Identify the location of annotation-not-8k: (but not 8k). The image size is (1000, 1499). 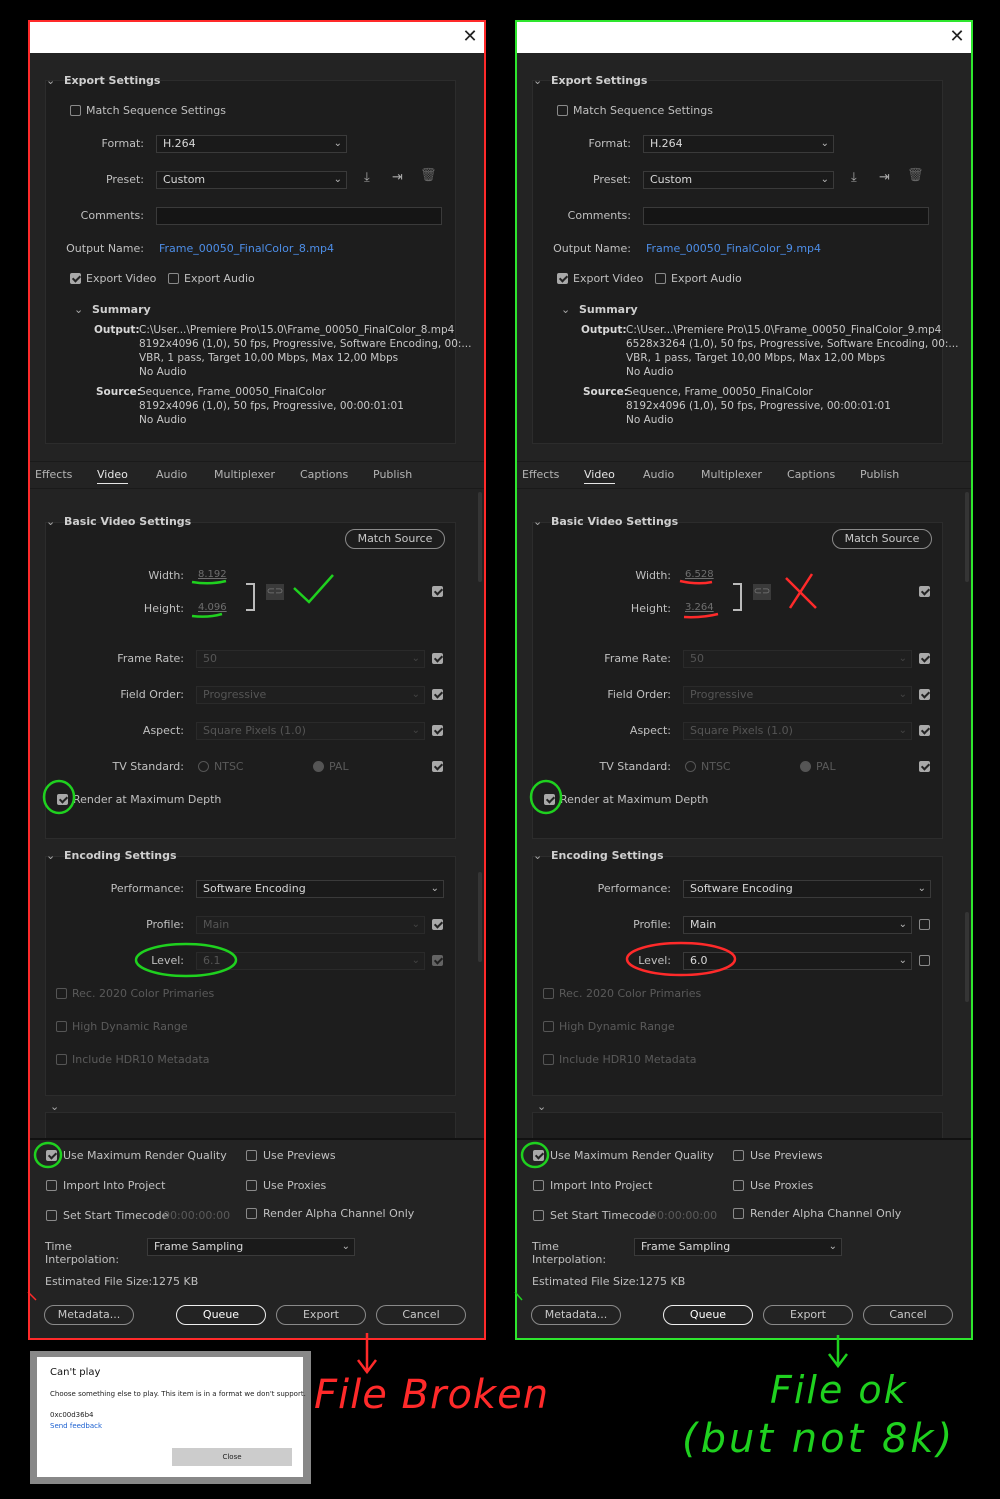
(819, 1439).